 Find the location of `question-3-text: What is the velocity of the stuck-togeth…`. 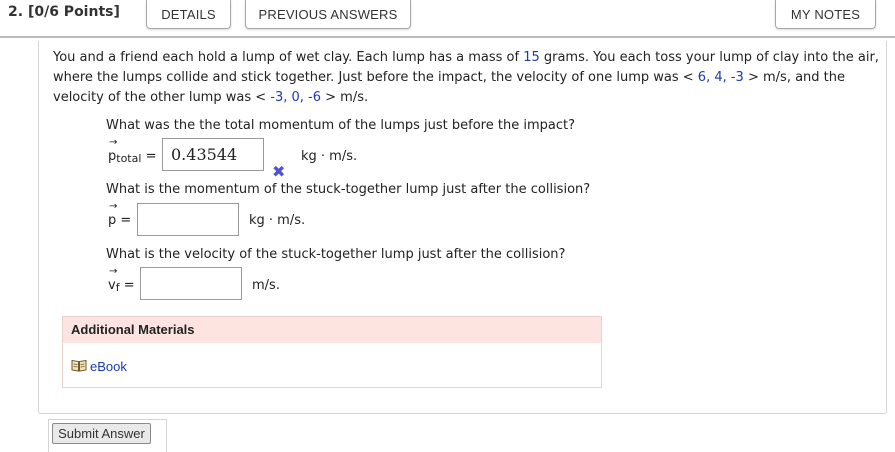

question-3-text: What is the velocity of the stuck-togeth… is located at coordinates (336, 254).